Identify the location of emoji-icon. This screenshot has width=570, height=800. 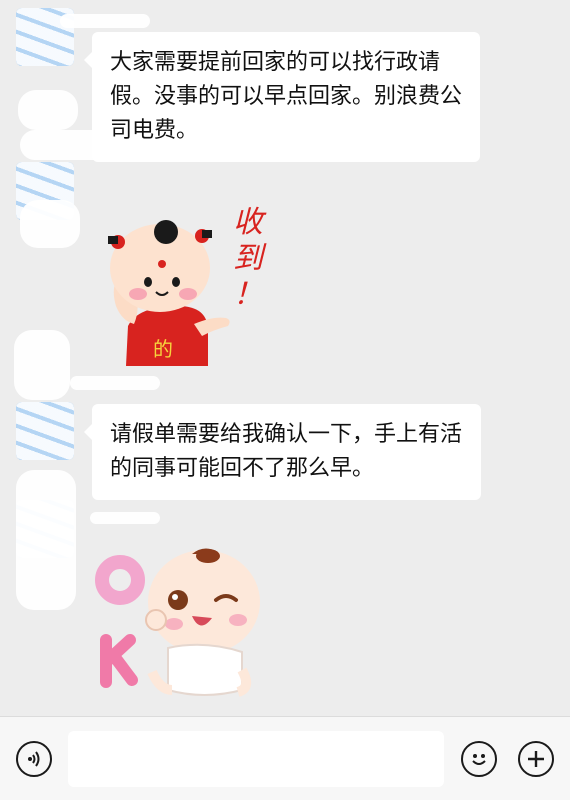
(479, 759).